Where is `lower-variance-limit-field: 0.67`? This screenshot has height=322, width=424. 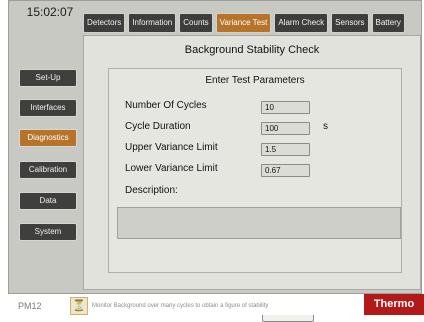
lower-variance-limit-field: 0.67 is located at coordinates (285, 170).